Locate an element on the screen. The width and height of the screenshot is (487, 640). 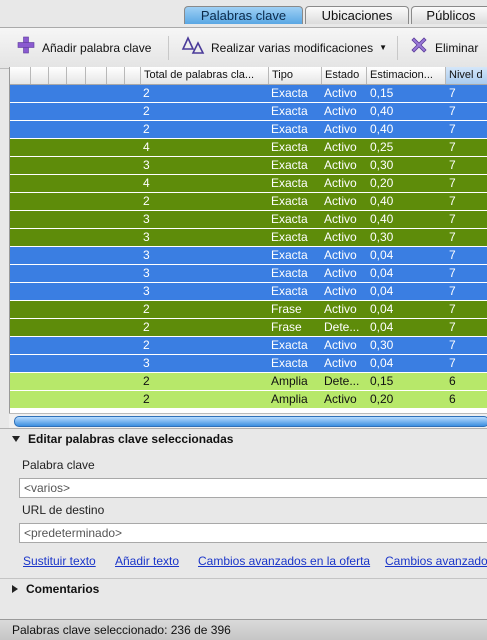
horizontal-scrollbar-thumb is located at coordinates (250, 421).